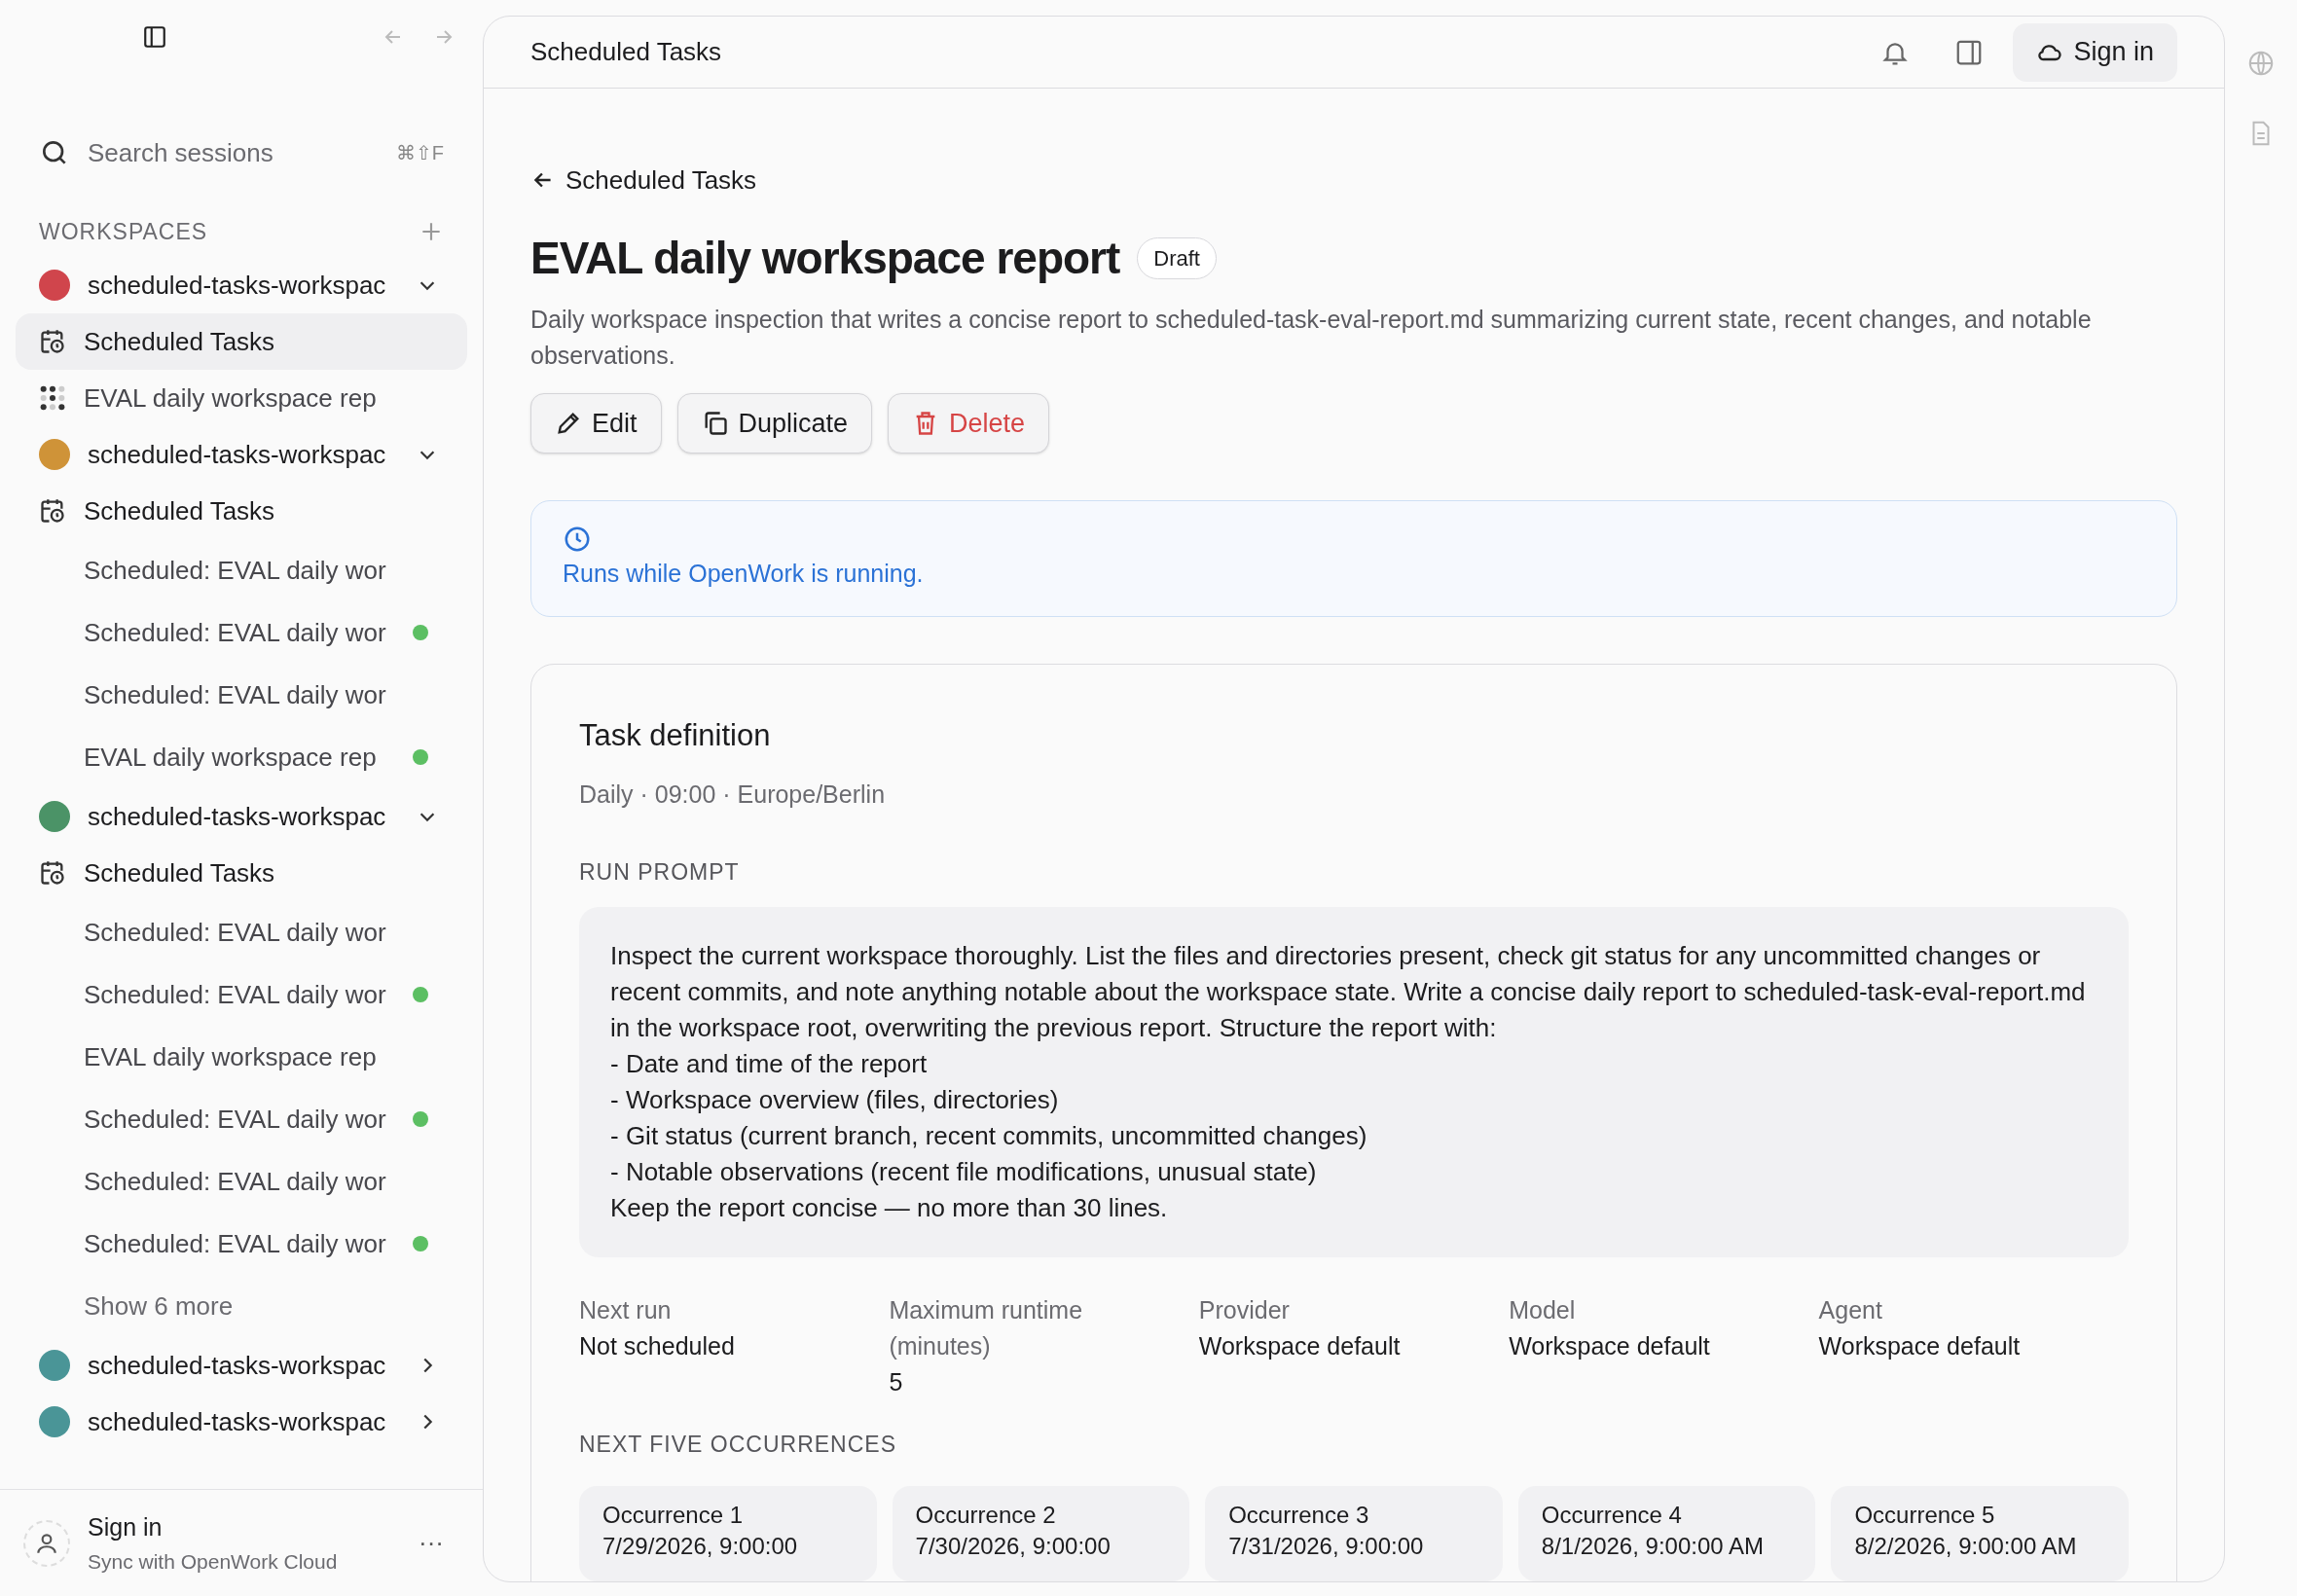 The width and height of the screenshot is (2297, 1596). Describe the element at coordinates (969, 423) in the screenshot. I see `delete-button: Delete` at that location.